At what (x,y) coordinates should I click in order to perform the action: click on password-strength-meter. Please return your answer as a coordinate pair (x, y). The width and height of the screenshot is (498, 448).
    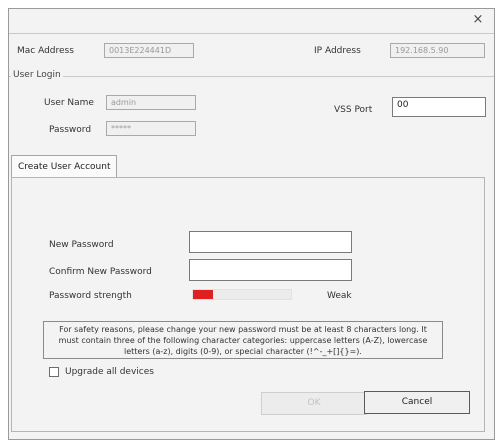
    Looking at the image, I should click on (242, 294).